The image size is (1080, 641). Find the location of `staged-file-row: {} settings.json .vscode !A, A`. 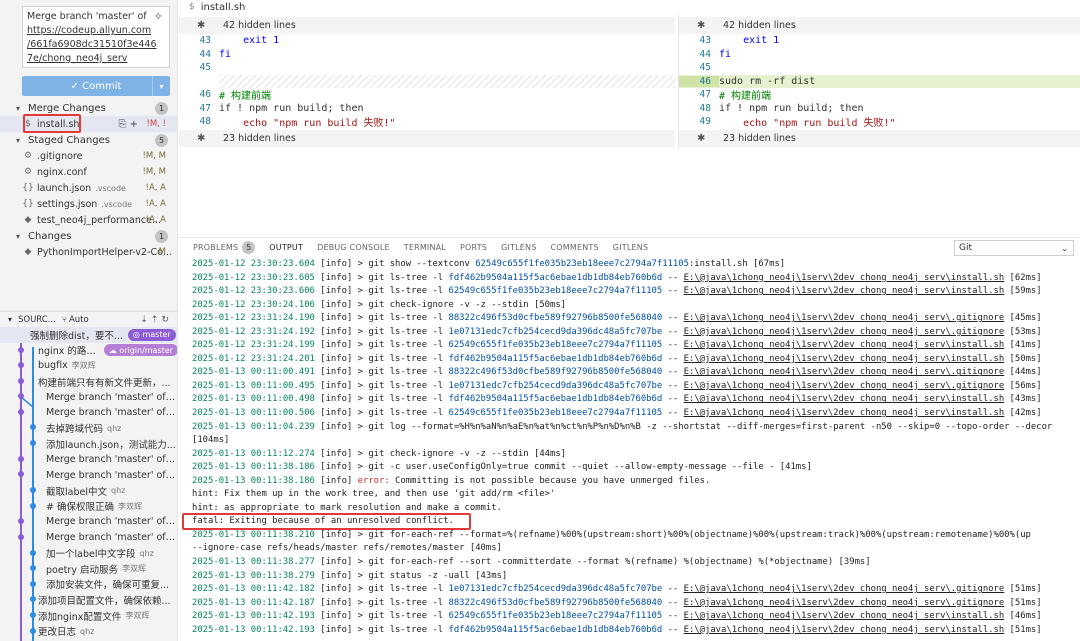

staged-file-row: {} settings.json .vscode !A, A is located at coordinates (88, 204).